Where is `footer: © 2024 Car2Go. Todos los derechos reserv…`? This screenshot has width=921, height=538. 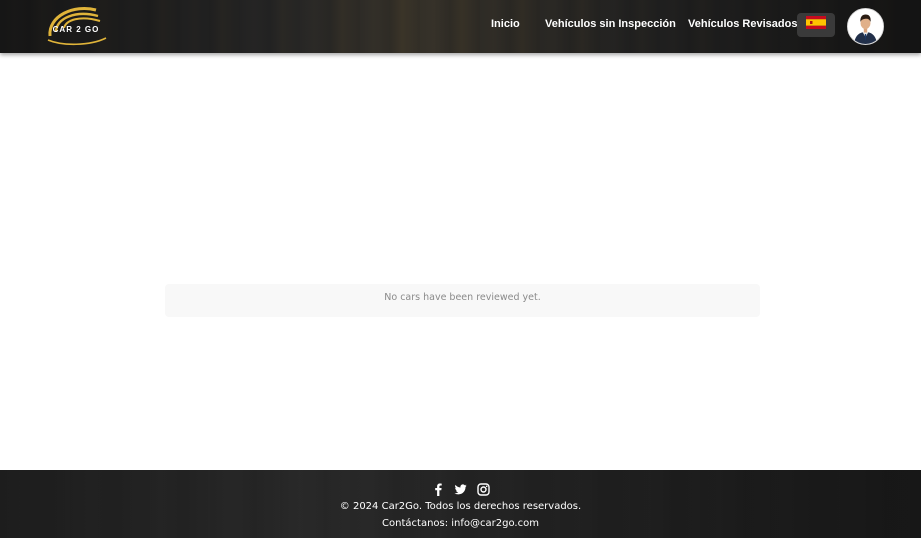
footer: © 2024 Car2Go. Todos los derechos reserv… is located at coordinates (460, 504).